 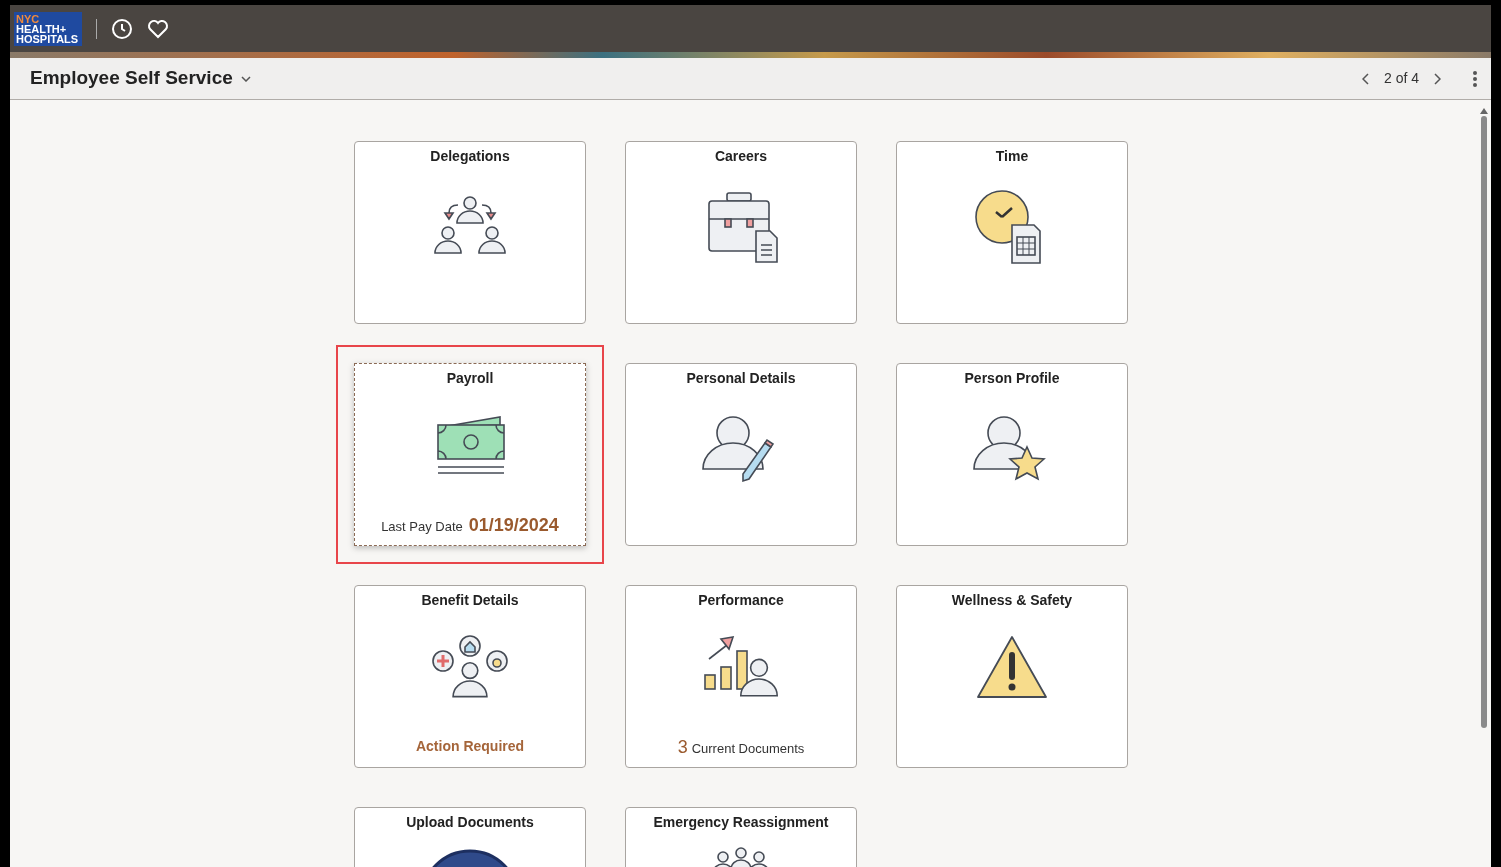 What do you see at coordinates (1401, 78) in the screenshot?
I see `page-counter: 2 of 4` at bounding box center [1401, 78].